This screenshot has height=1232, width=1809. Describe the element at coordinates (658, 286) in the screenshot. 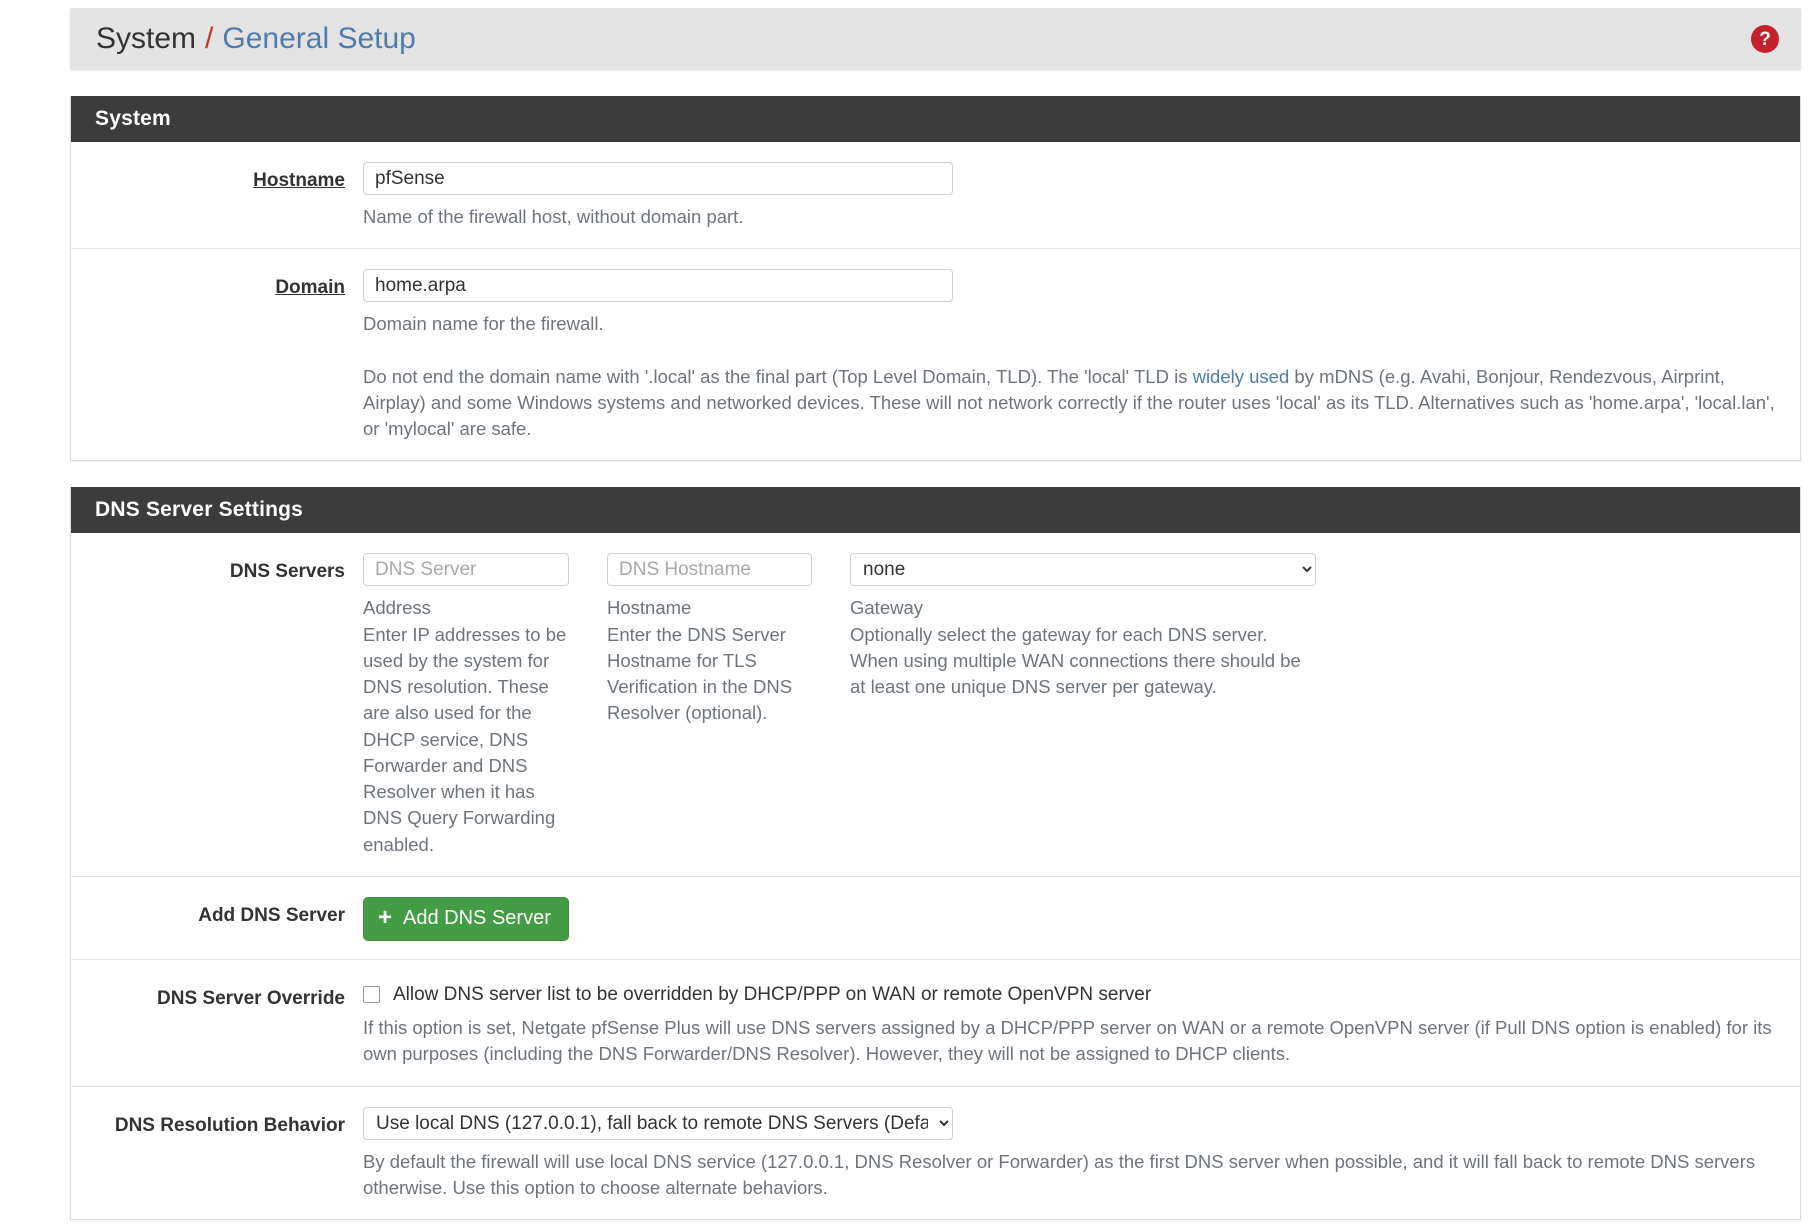

I see `domain-input` at that location.